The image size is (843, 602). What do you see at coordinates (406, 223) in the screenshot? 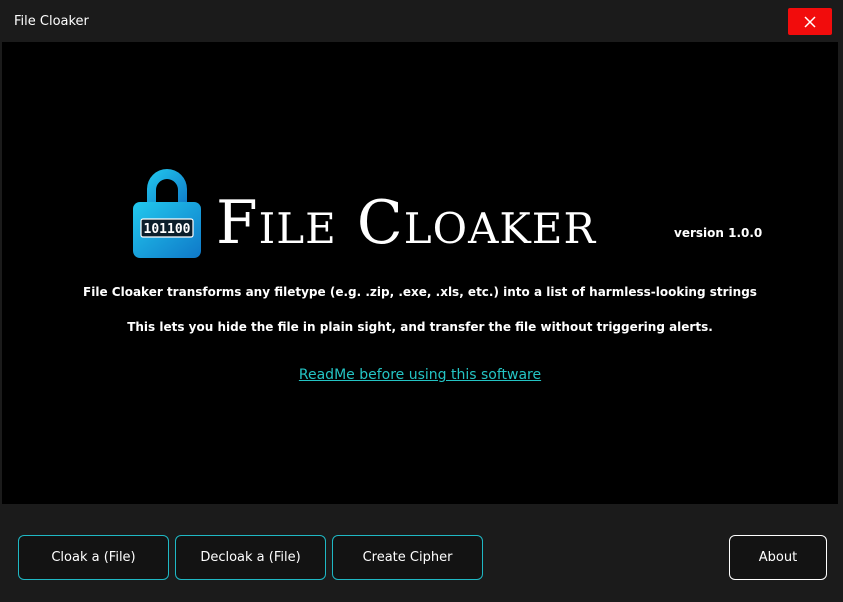
I see `app-name-heading: File Cloaker` at bounding box center [406, 223].